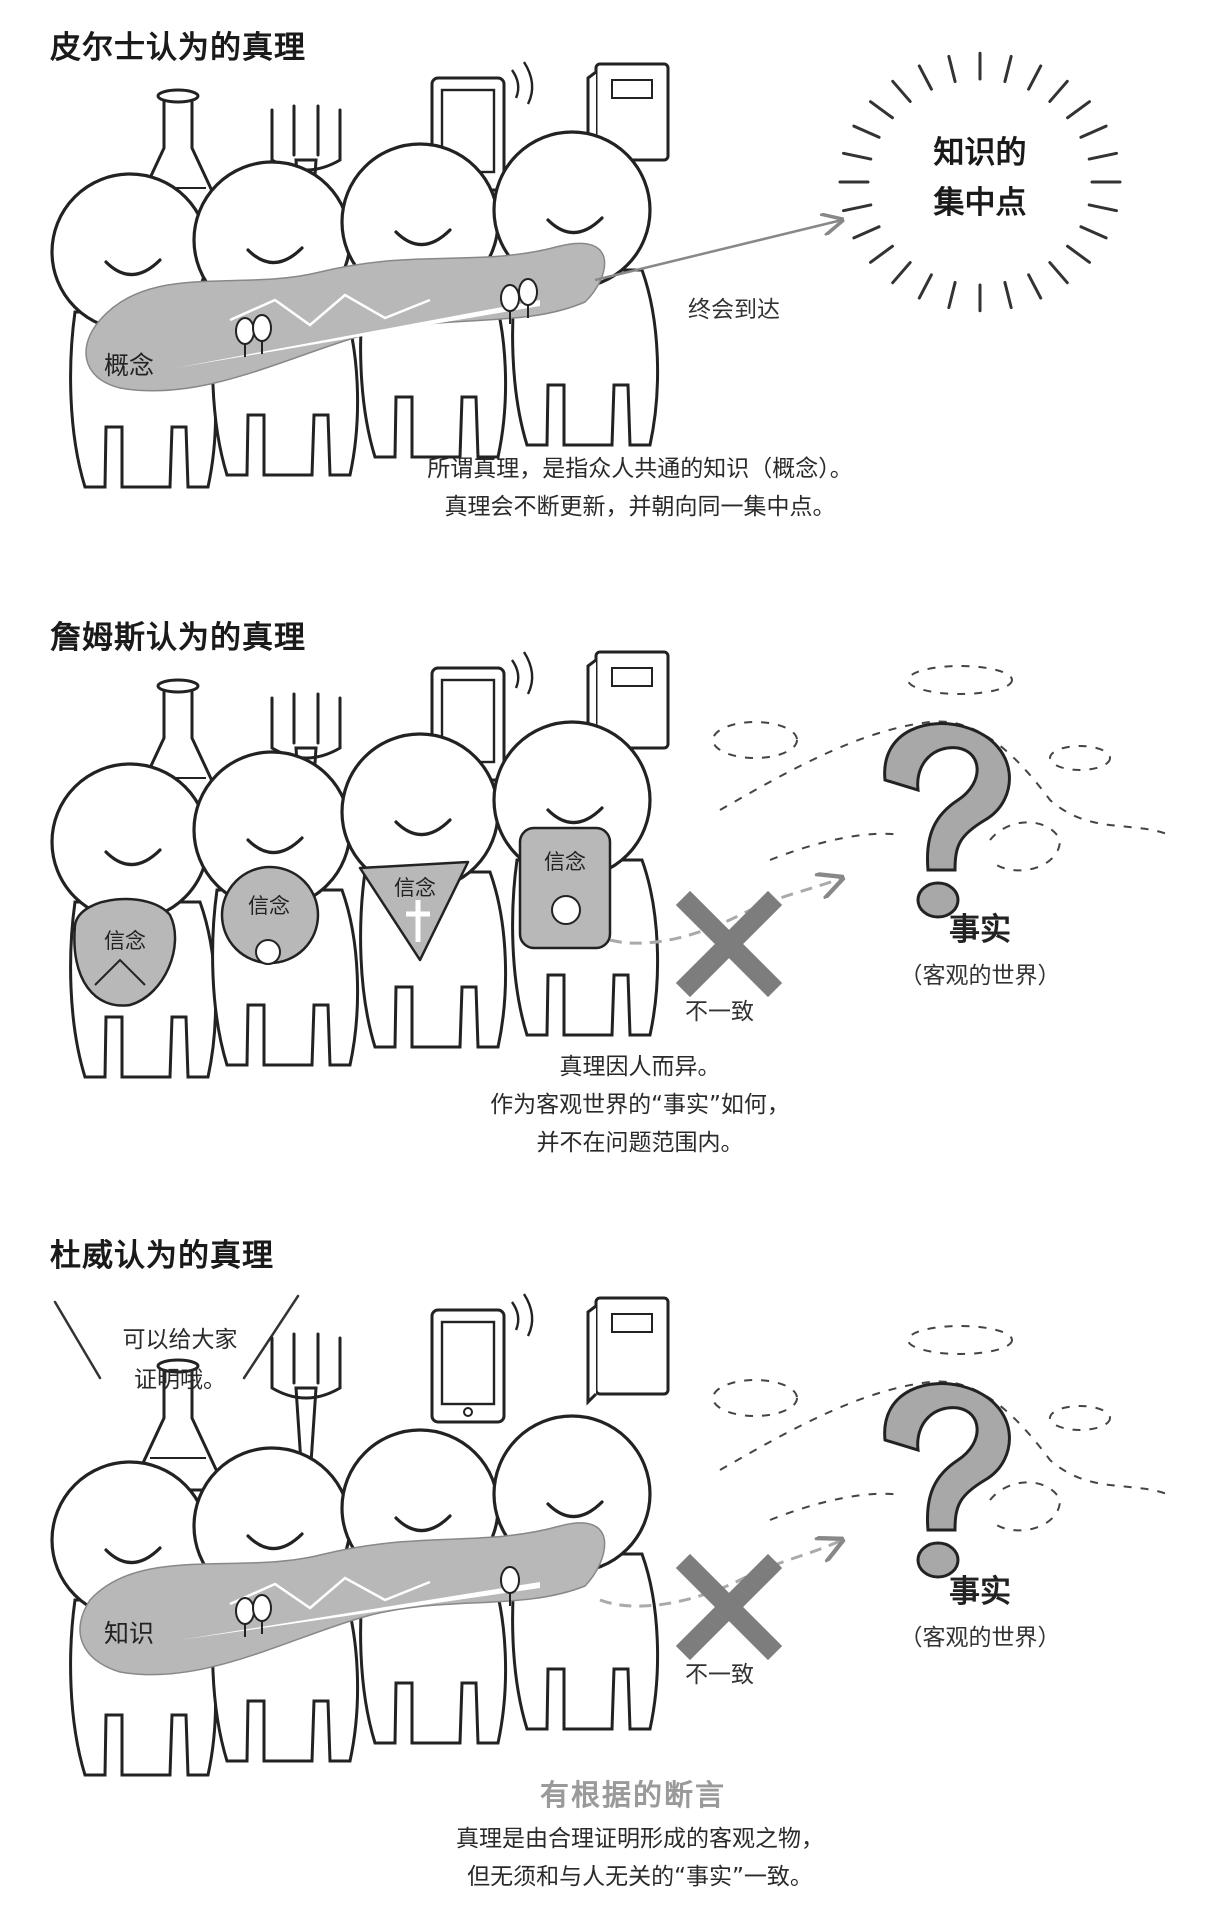 The image size is (1212, 1918). I want to click on fact-title-2: 事实, so click(980, 1592).